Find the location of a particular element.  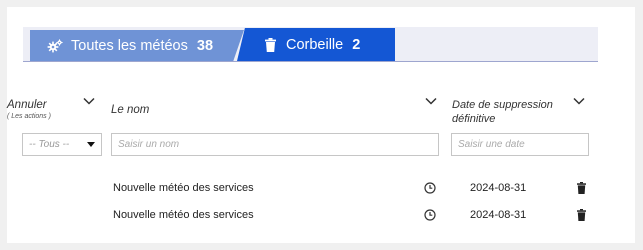

caret-down-icon is located at coordinates (91, 144).